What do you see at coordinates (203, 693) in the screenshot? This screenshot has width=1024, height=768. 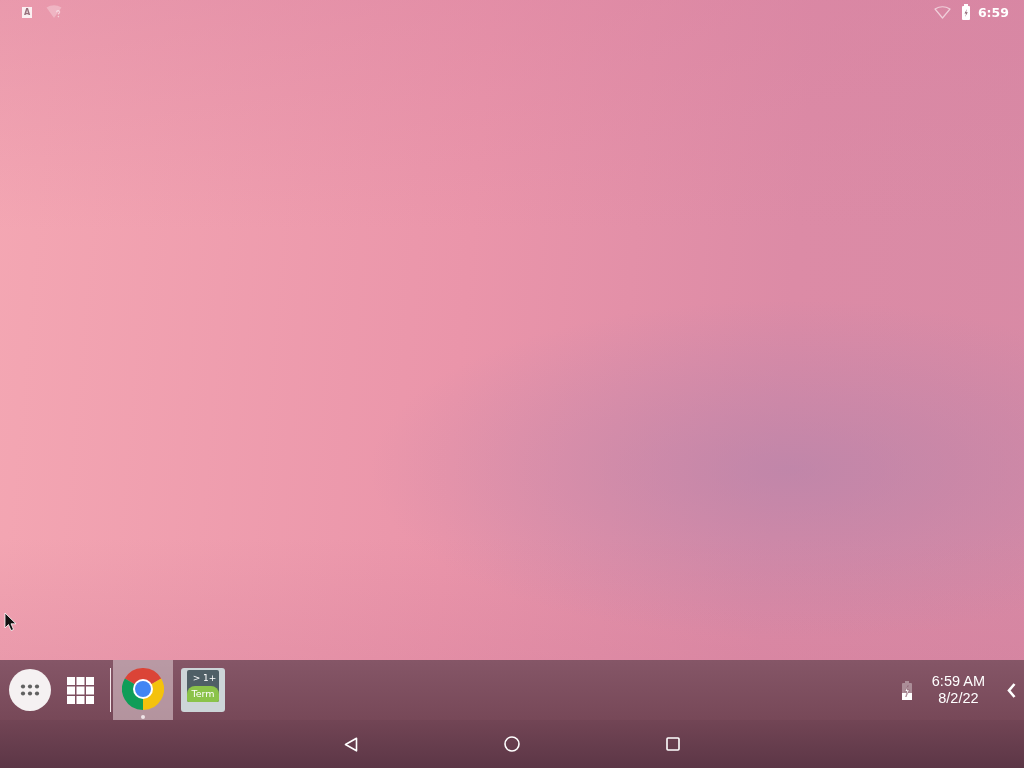 I see `logo-text: Term` at bounding box center [203, 693].